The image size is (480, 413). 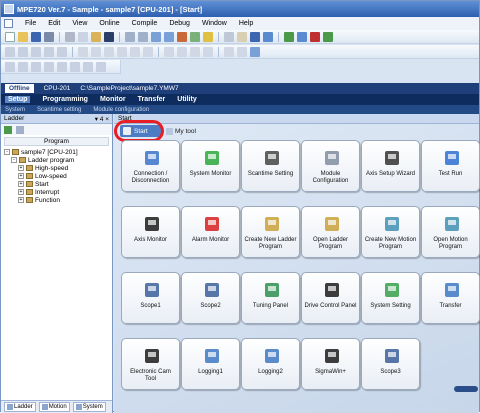 What do you see at coordinates (450, 232) in the screenshot?
I see `tile-open-motion-program: Open Motion Program` at bounding box center [450, 232].